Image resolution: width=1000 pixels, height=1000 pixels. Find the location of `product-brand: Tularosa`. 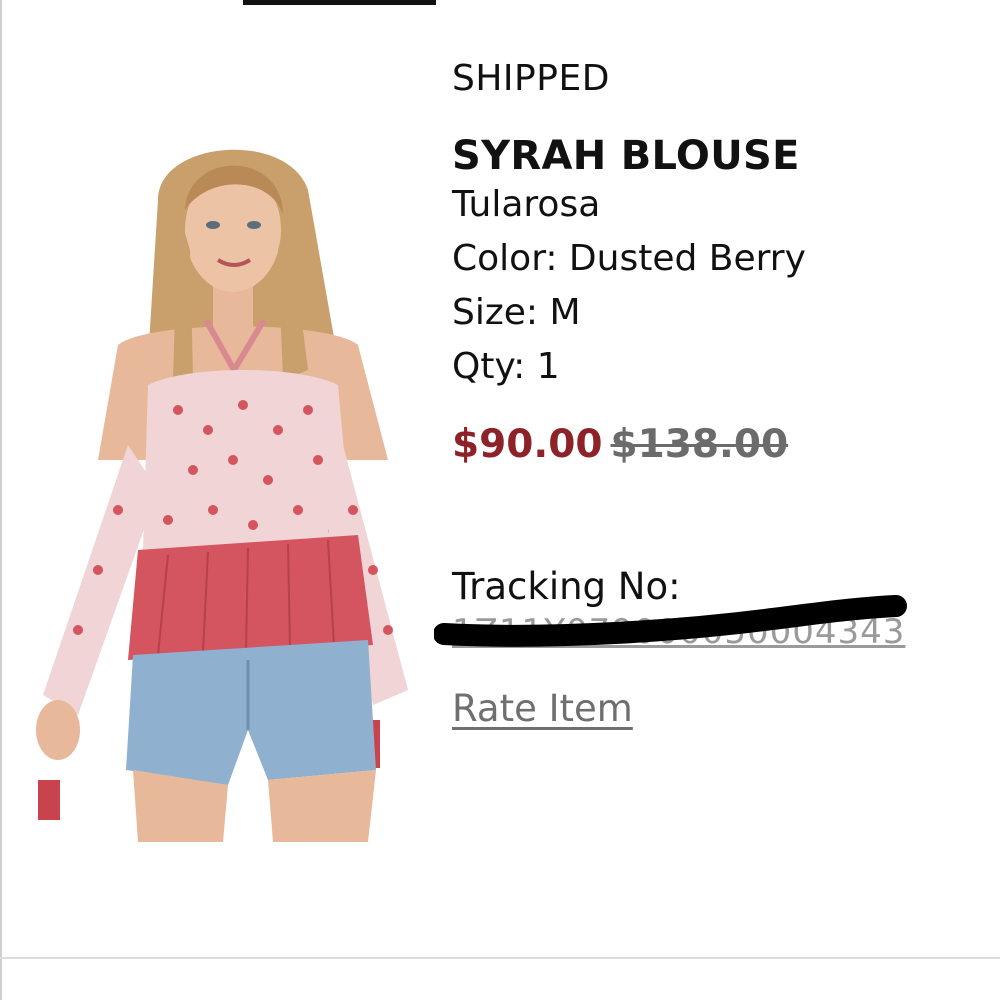

product-brand: Tularosa is located at coordinates (526, 204).